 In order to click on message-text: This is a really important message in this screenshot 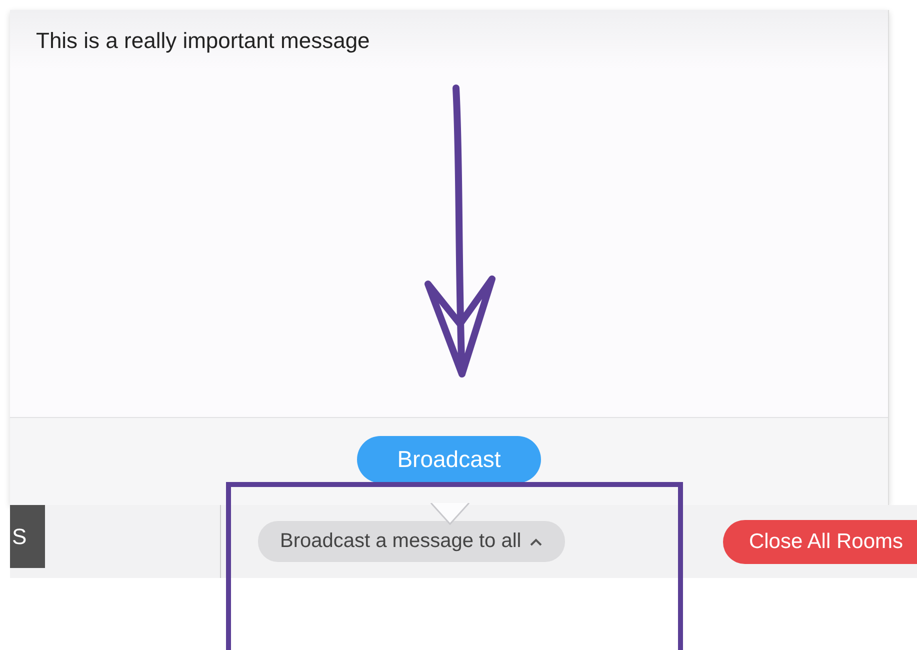, I will do `click(203, 40)`.